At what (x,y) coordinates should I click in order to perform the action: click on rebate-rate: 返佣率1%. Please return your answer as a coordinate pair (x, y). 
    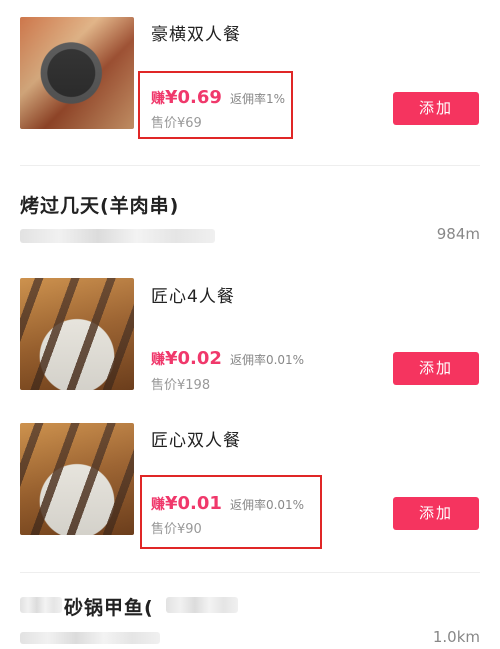
    Looking at the image, I should click on (257, 99).